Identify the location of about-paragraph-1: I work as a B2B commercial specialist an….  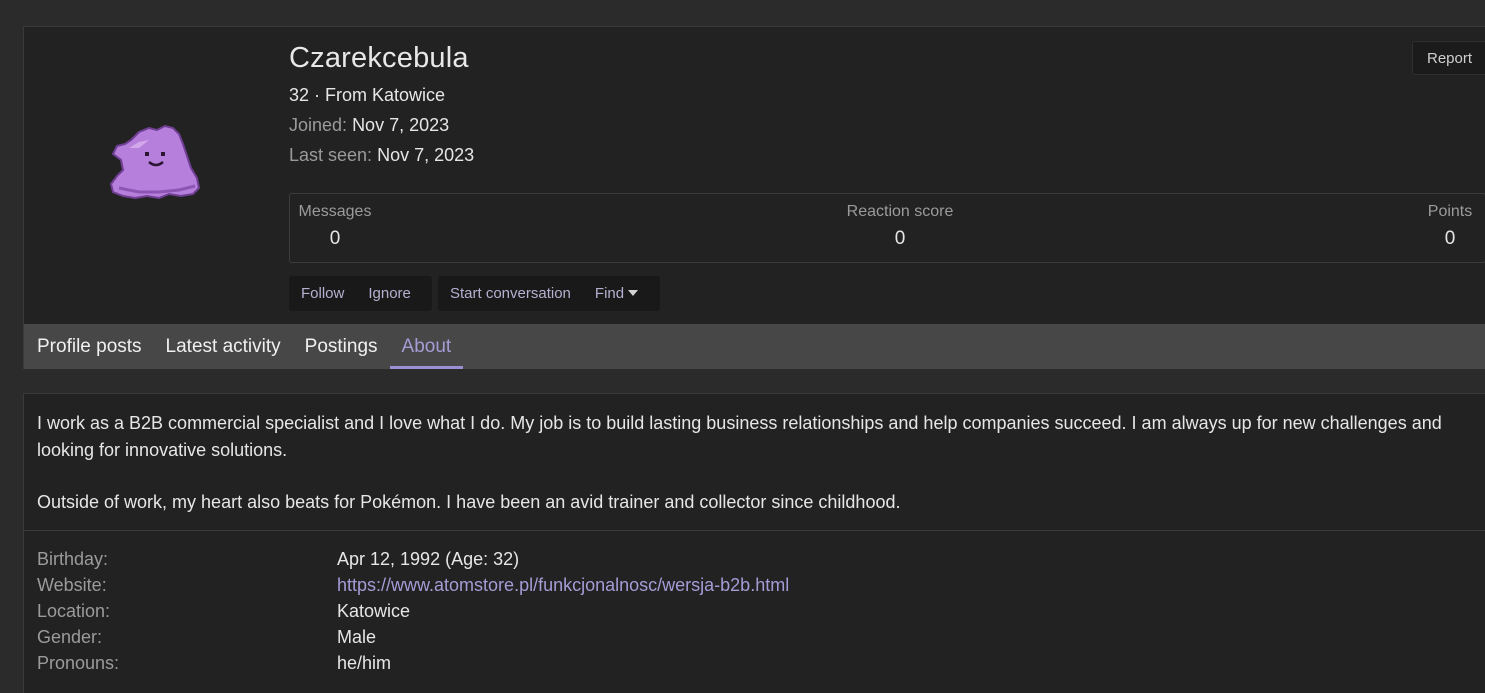
(739, 436).